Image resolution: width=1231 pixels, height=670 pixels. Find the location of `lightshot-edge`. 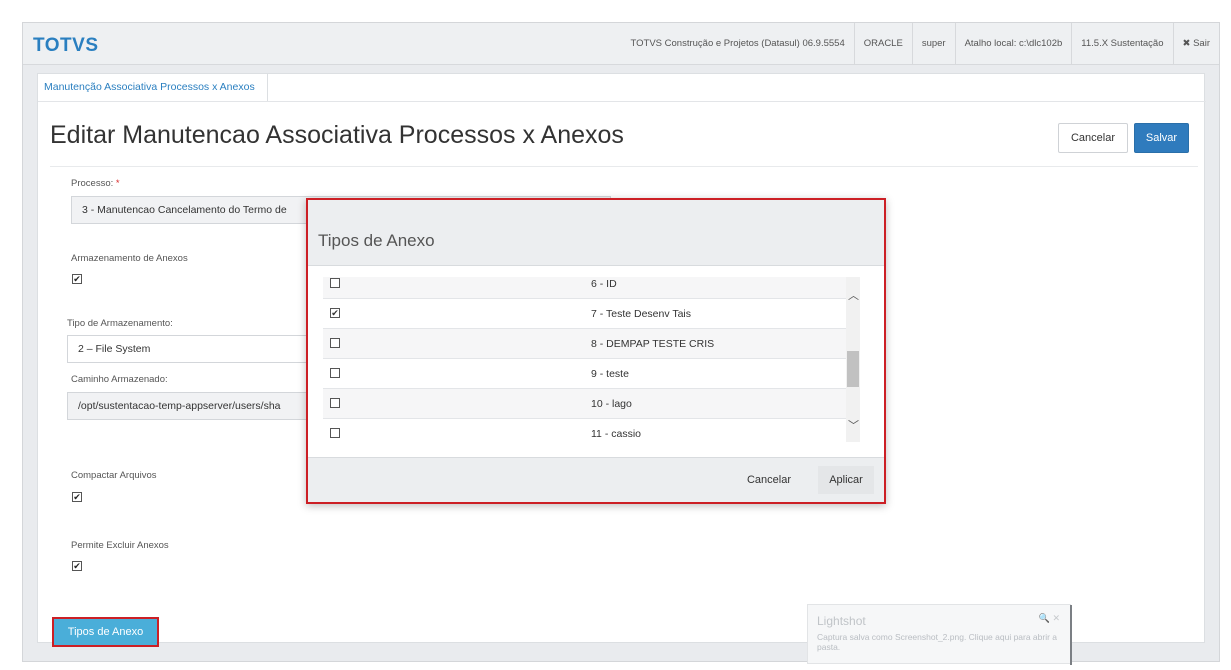

lightshot-edge is located at coordinates (1071, 635).